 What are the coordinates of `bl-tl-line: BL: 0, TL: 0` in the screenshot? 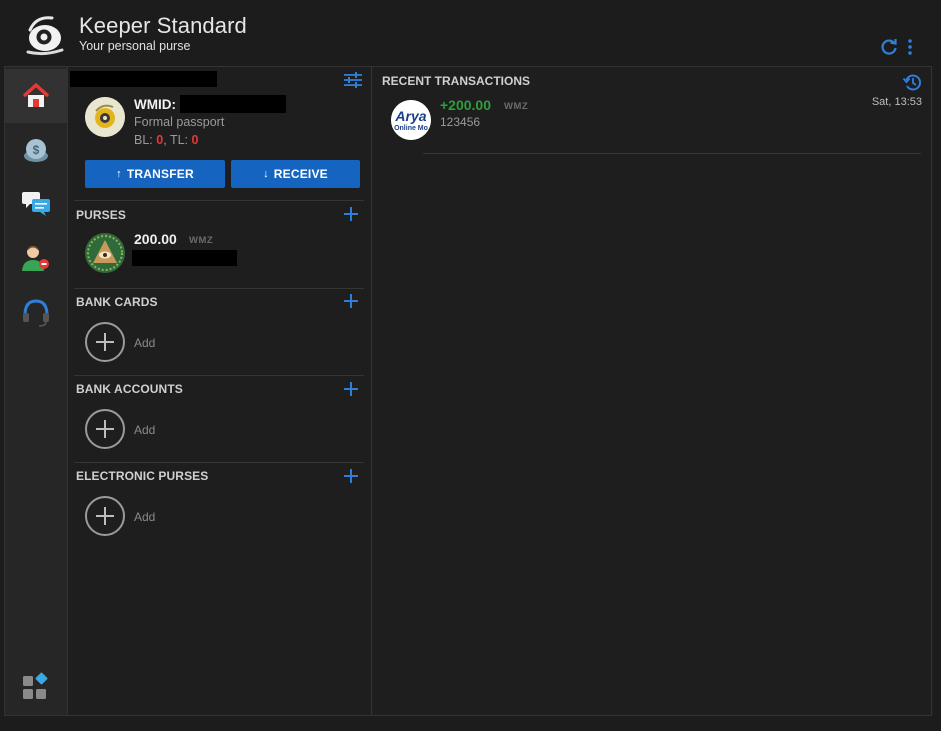 It's located at (166, 140).